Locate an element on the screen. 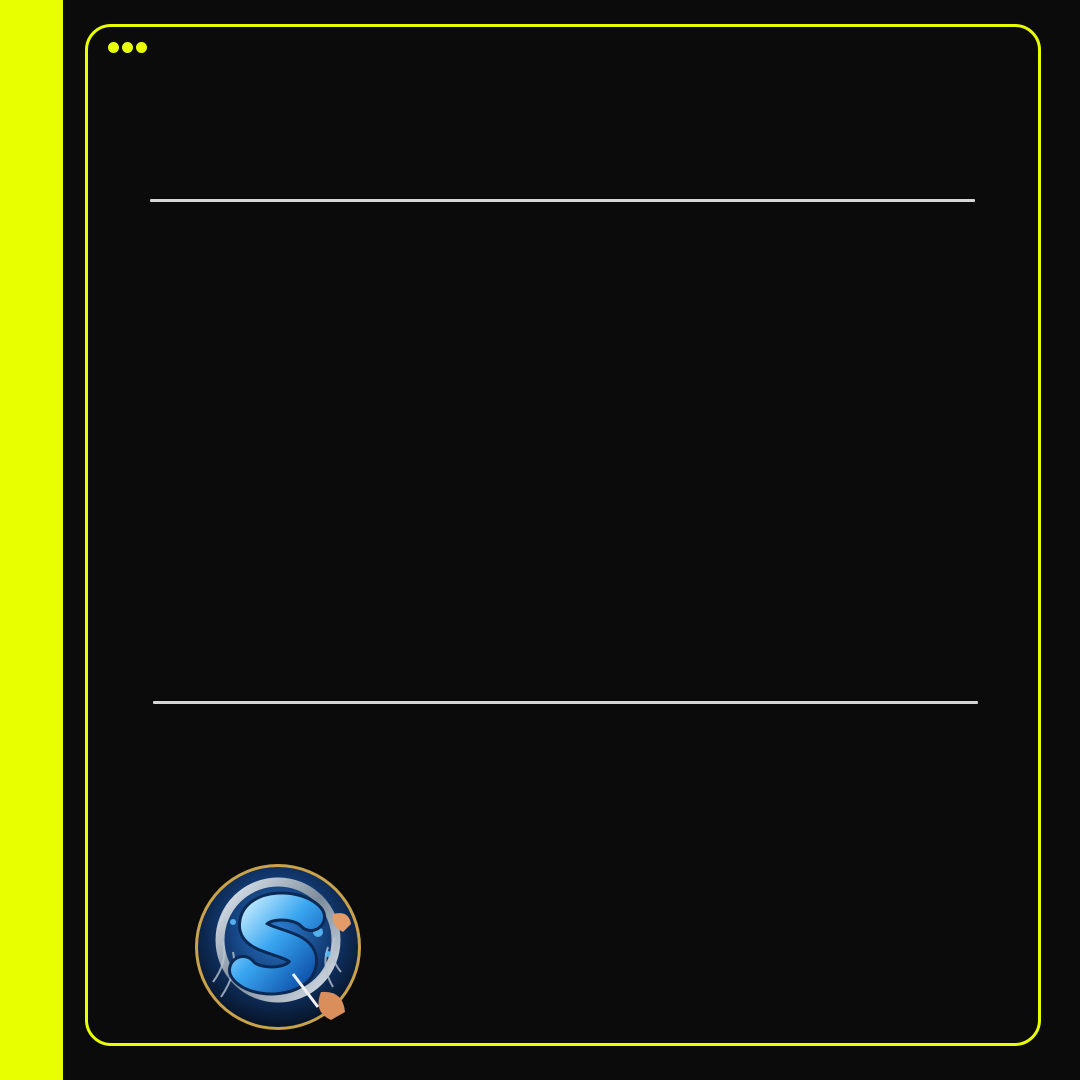  brand-s-logo-icon is located at coordinates (278, 947).